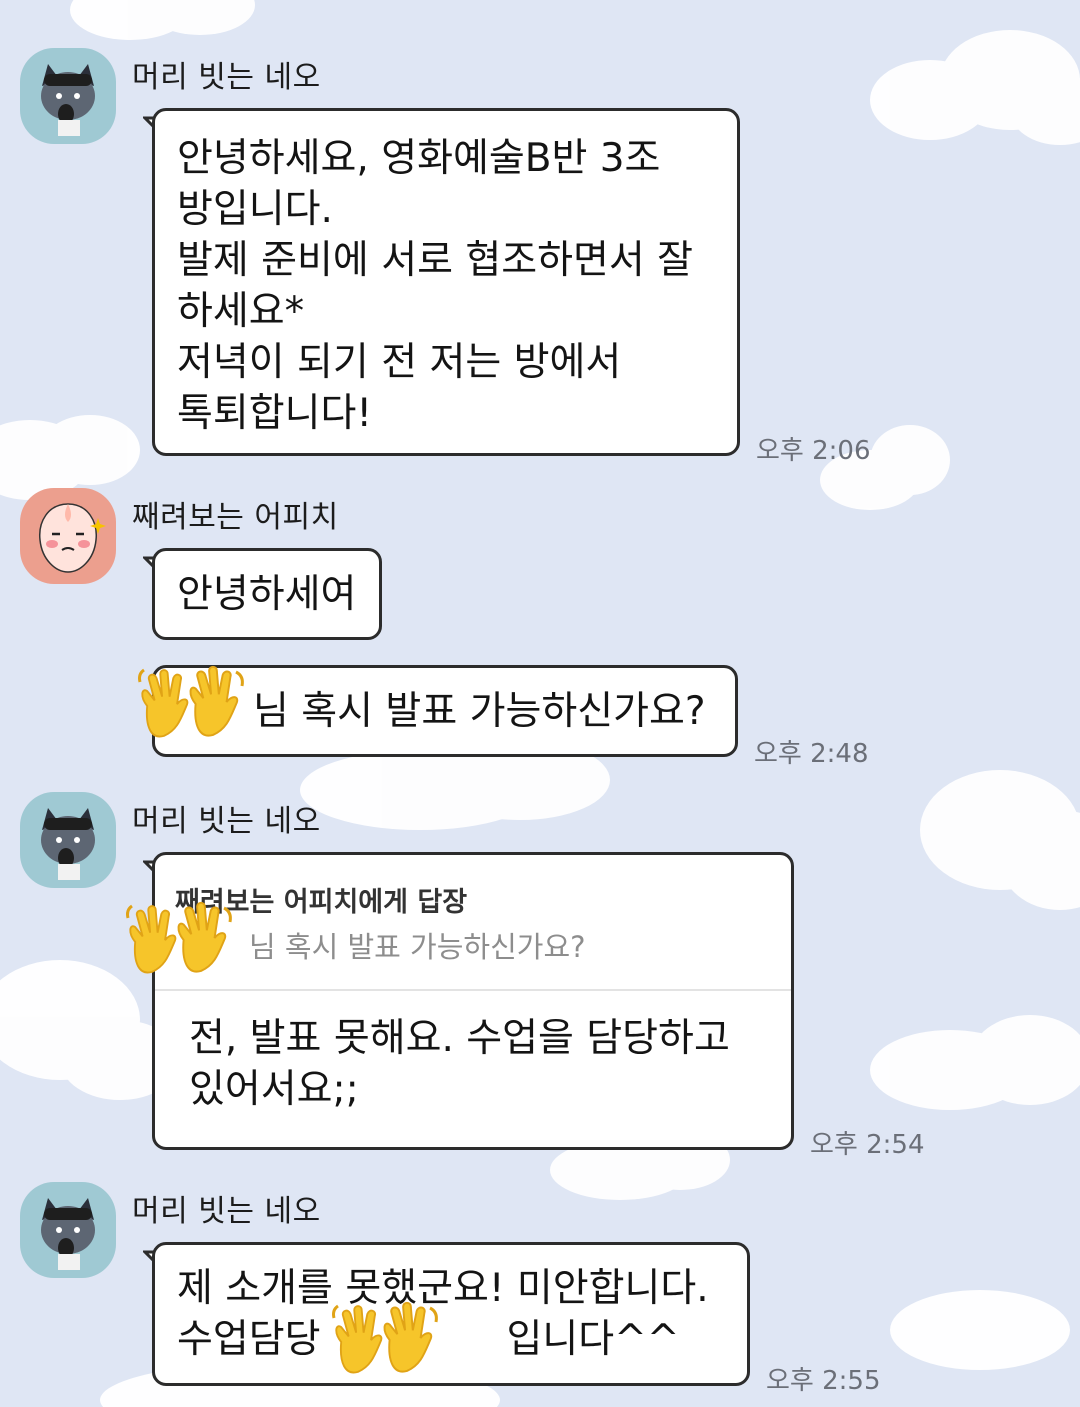 The width and height of the screenshot is (1080, 1407). Describe the element at coordinates (241, 311) in the screenshot. I see `message-text: 하세요*` at that location.